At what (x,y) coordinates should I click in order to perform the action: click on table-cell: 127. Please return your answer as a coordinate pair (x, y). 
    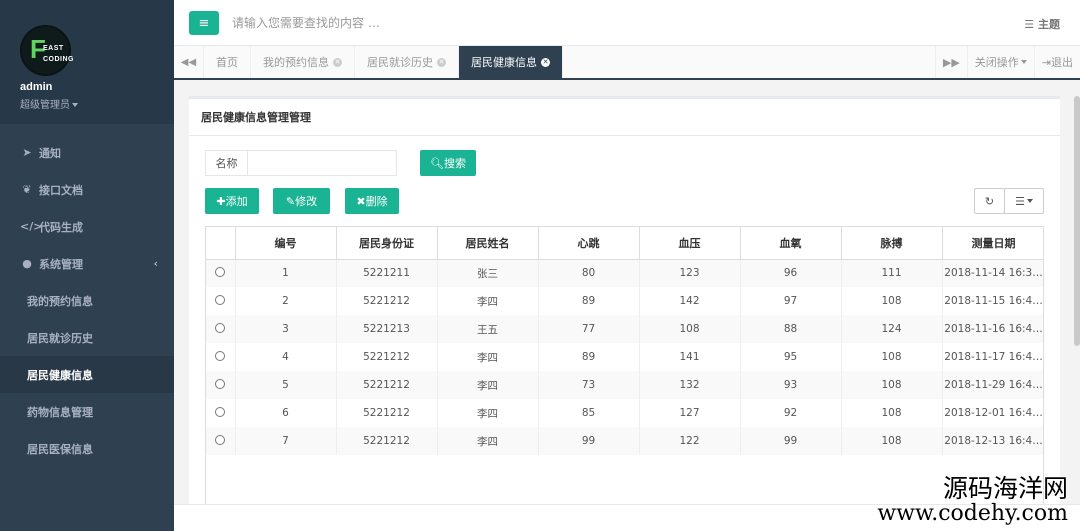
    Looking at the image, I should click on (690, 413).